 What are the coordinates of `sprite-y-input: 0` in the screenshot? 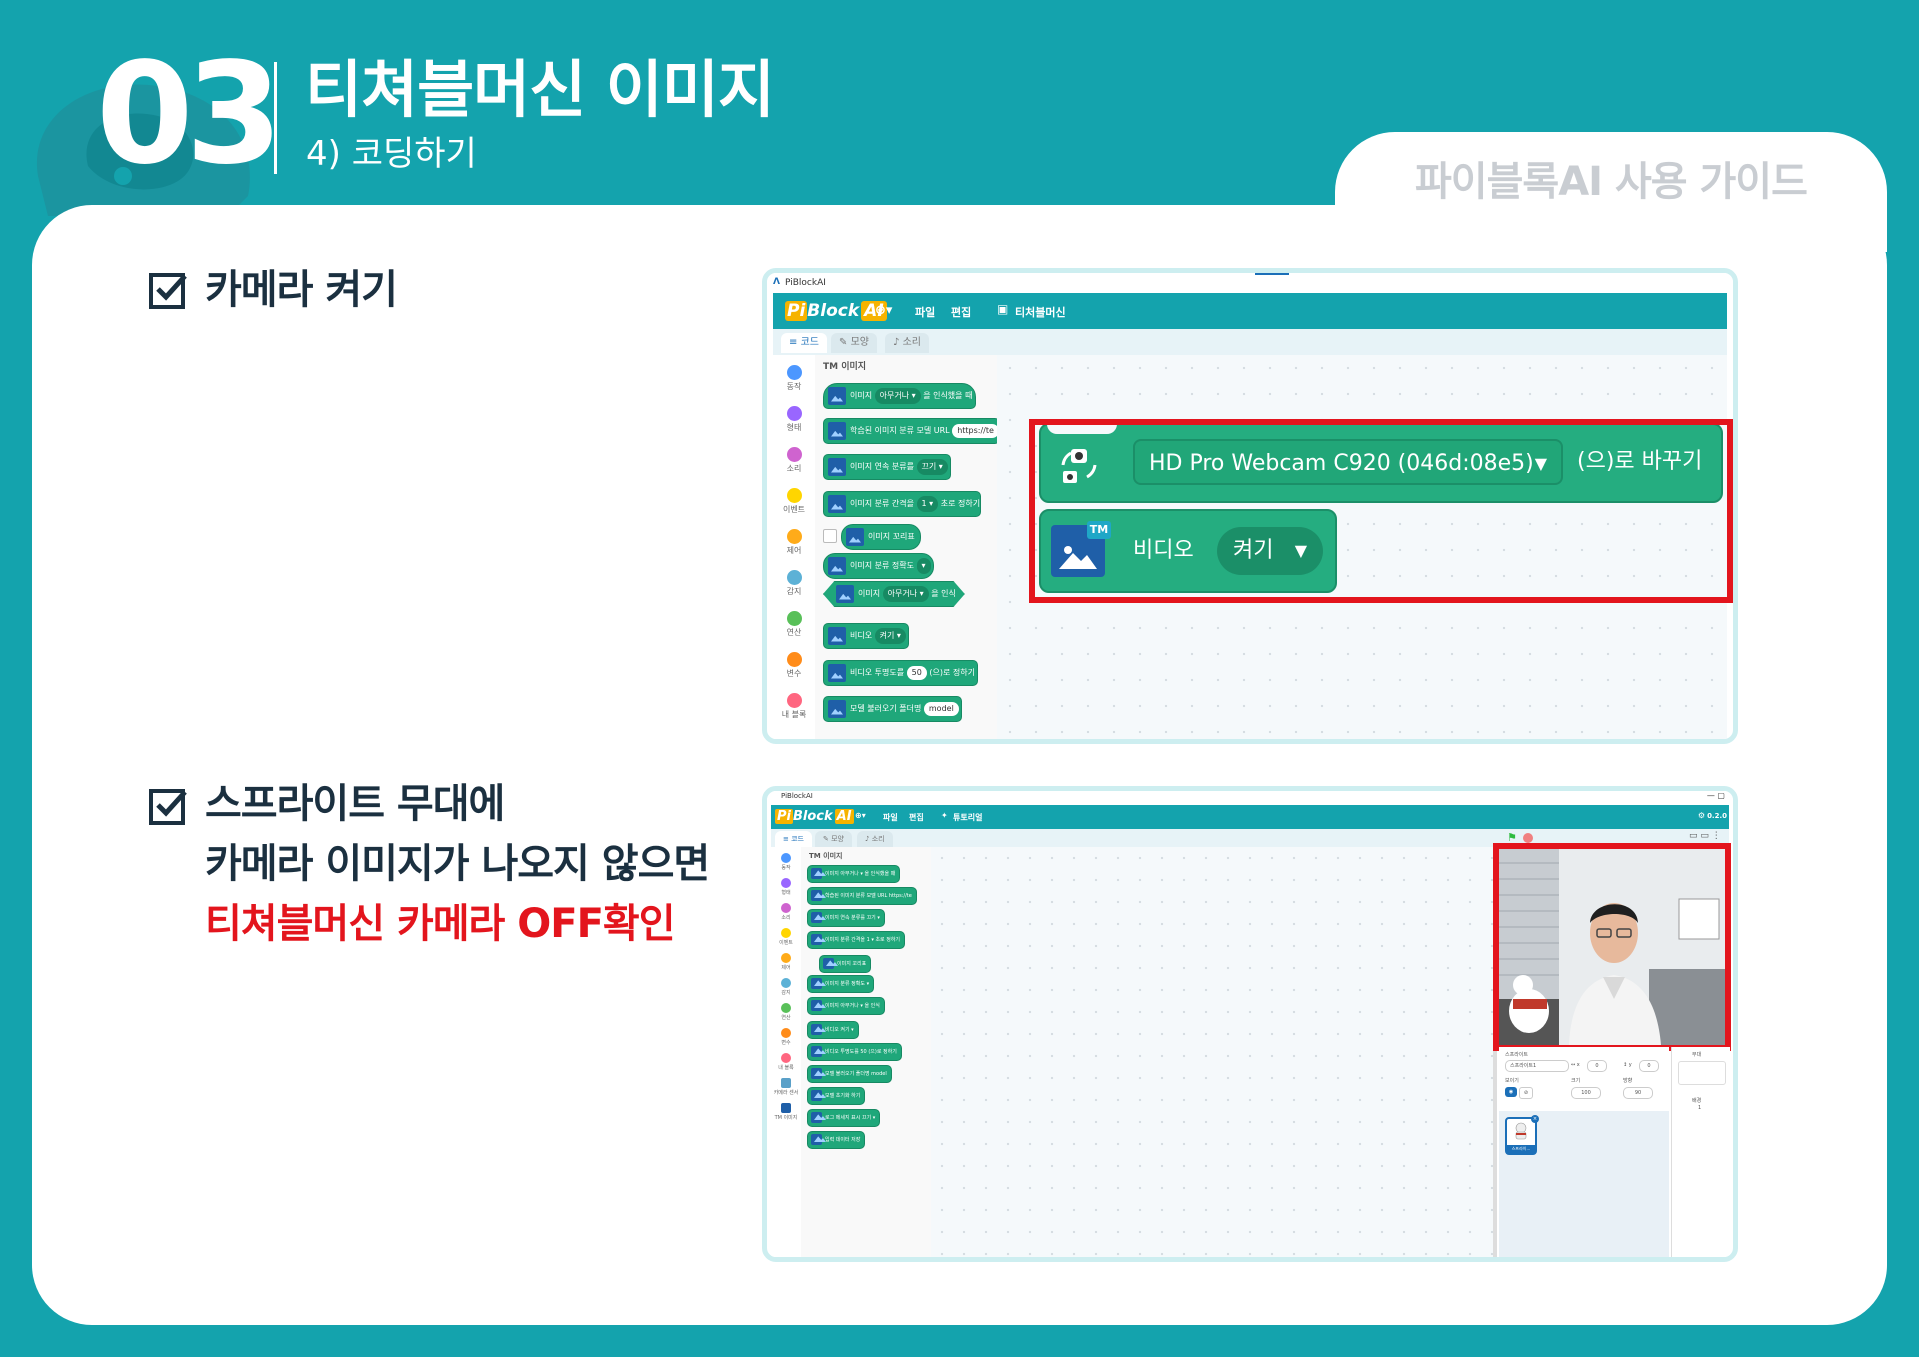 It's located at (1649, 1066).